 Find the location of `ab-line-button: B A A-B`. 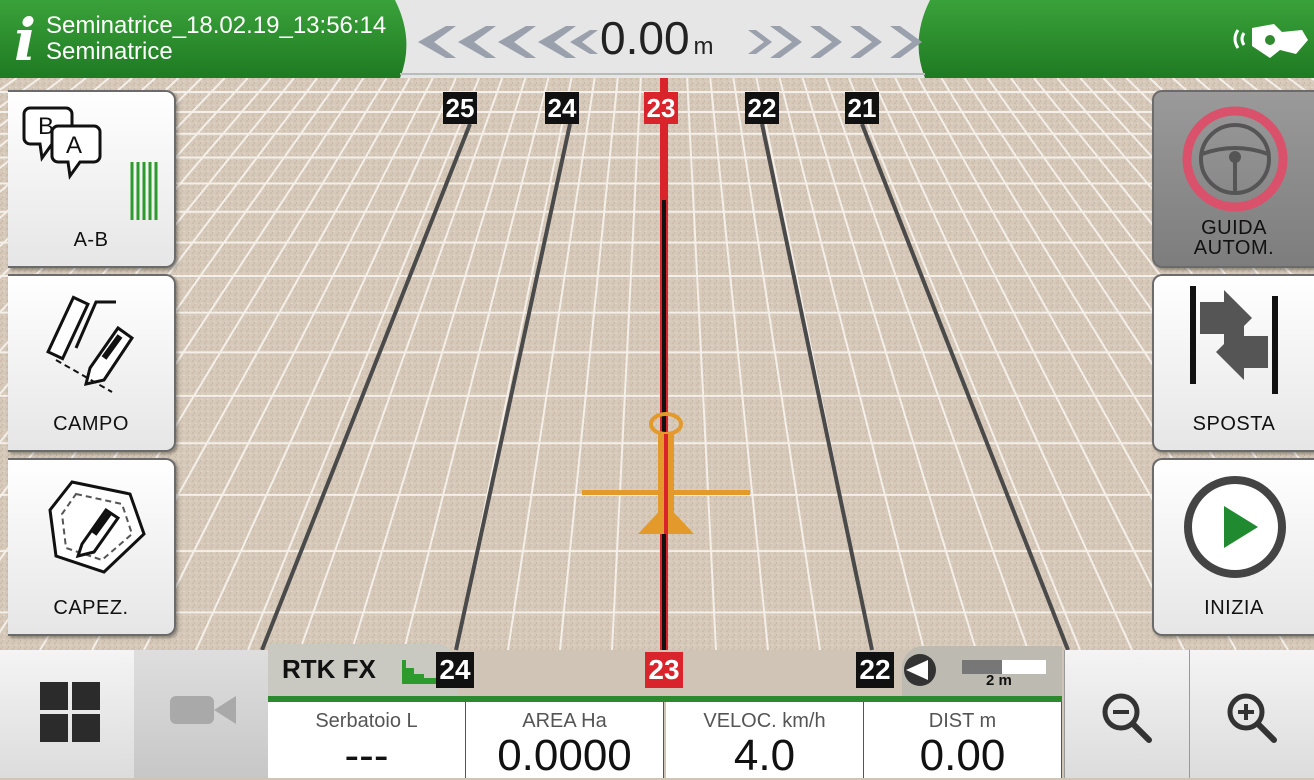

ab-line-button: B A A-B is located at coordinates (92, 179).